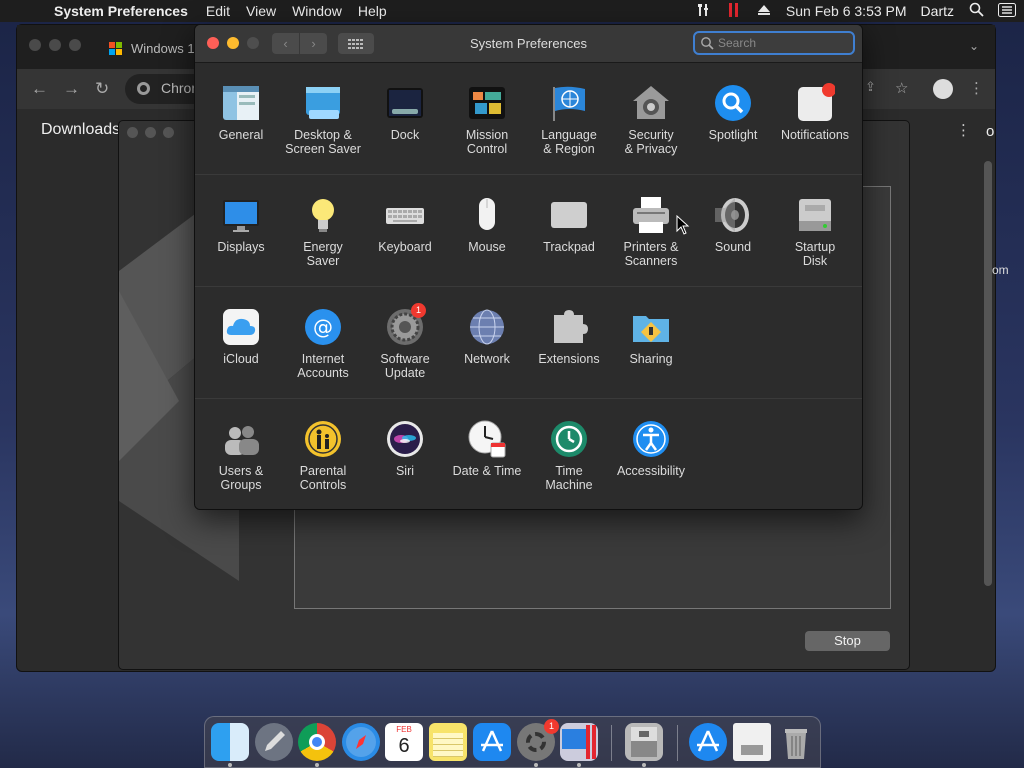 This screenshot has width=1024, height=768. What do you see at coordinates (317, 742) in the screenshot?
I see `chrome-icon` at bounding box center [317, 742].